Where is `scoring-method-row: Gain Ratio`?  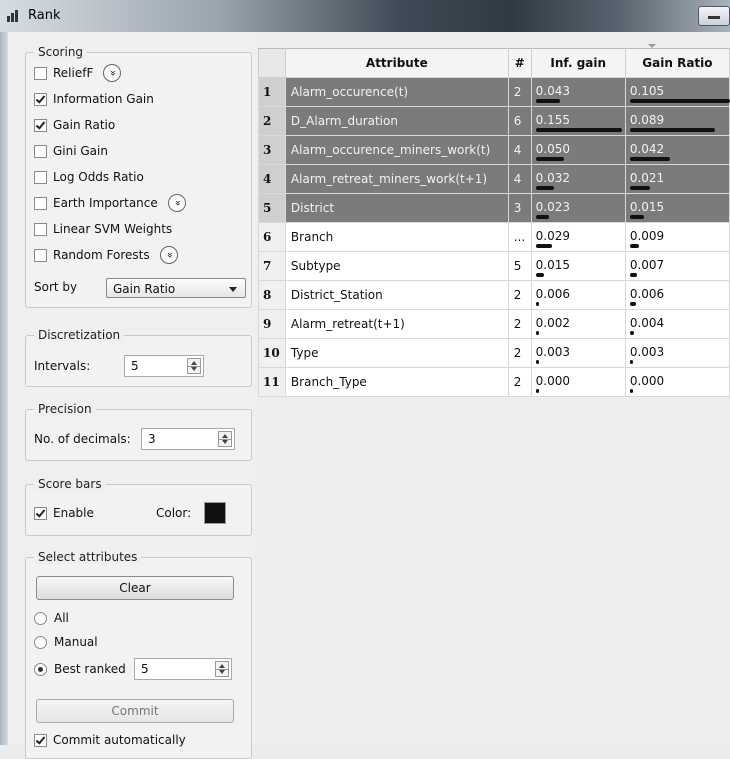 scoring-method-row: Gain Ratio is located at coordinates (74, 125).